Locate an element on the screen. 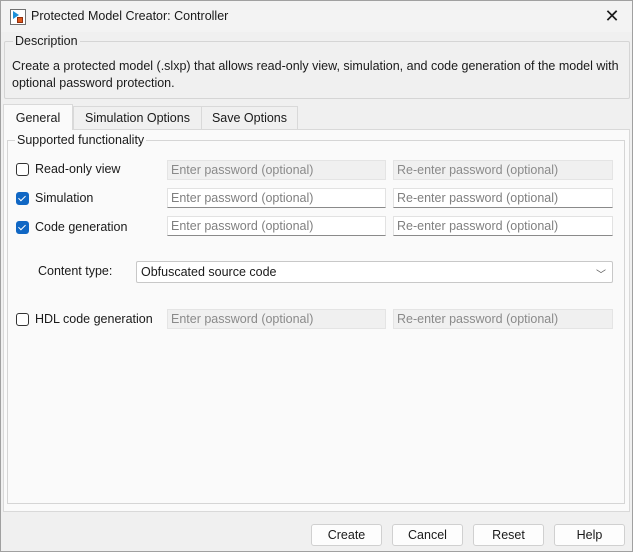  read-only-view-checkbox: Read-only view is located at coordinates (68, 169).